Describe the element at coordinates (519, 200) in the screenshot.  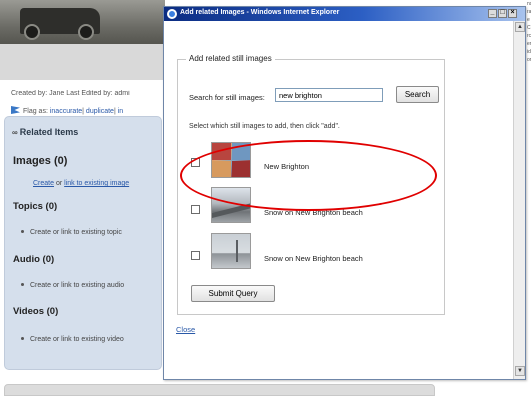
I see `vertical-scrollbar: ▲ ▼` at that location.